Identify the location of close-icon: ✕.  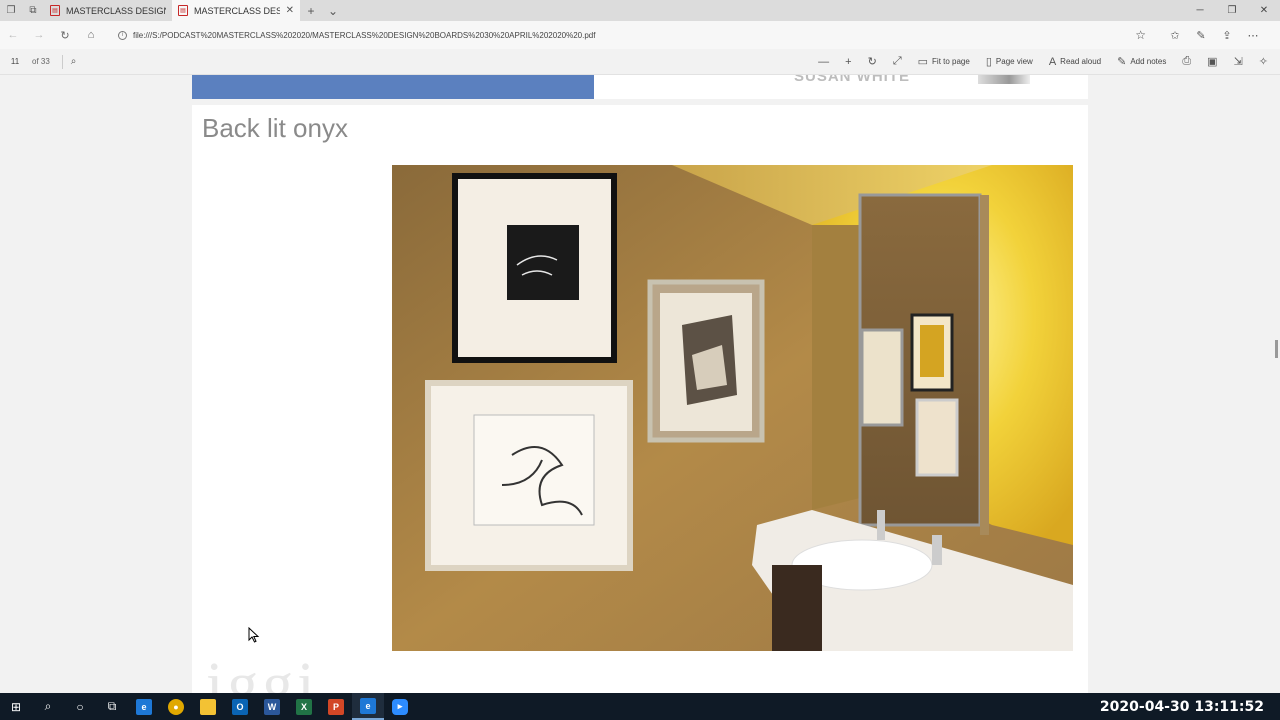
(290, 10).